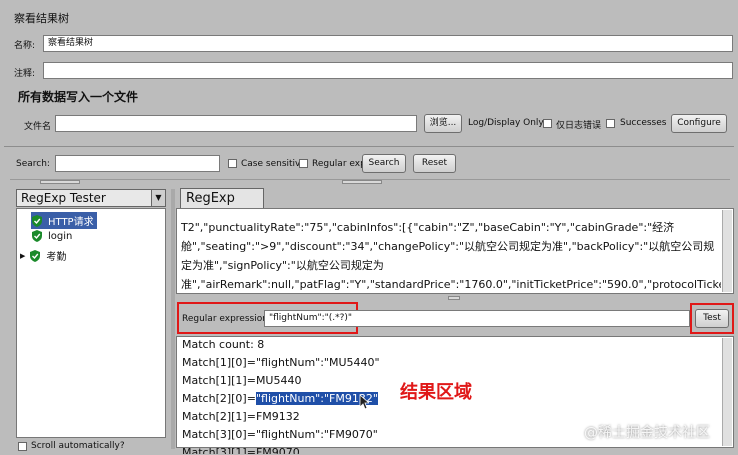 The width and height of the screenshot is (738, 455). What do you see at coordinates (236, 123) in the screenshot?
I see `file-name-input` at bounding box center [236, 123].